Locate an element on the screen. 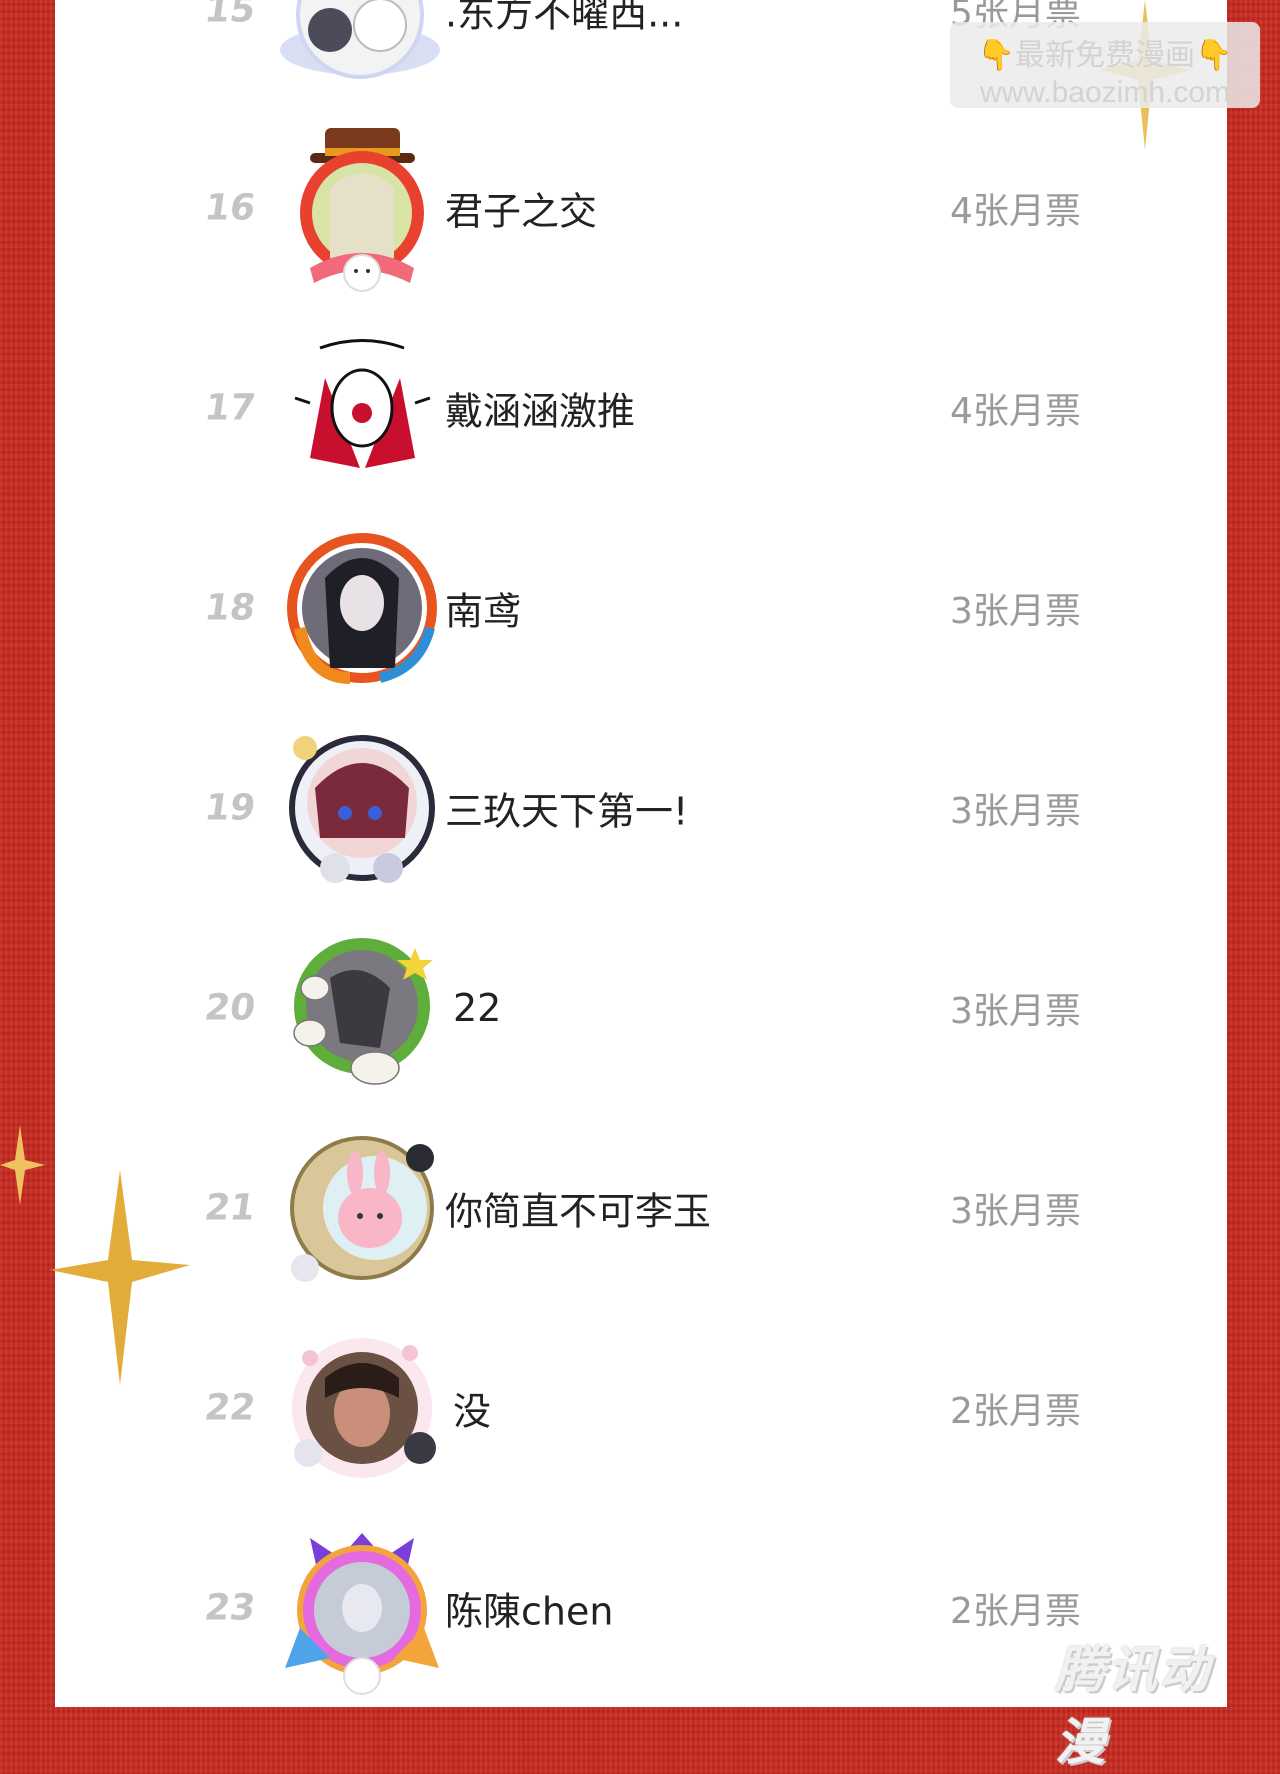 This screenshot has height=1774, width=1280. ranking-row: 22 没 2张月票 is located at coordinates (641, 1408).